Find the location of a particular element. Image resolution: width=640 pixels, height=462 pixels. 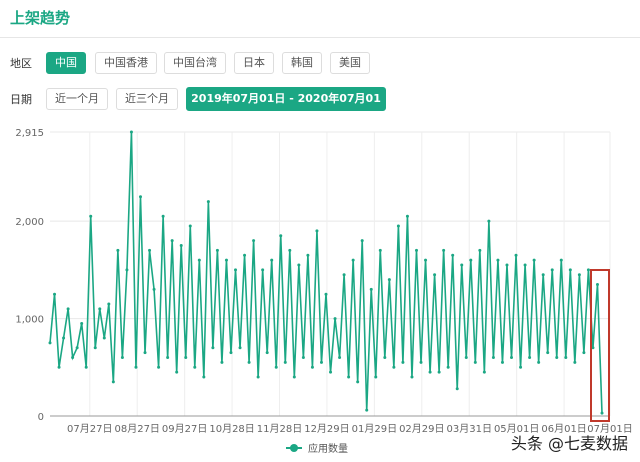

y-tick-label: 0 is located at coordinates (41, 417).